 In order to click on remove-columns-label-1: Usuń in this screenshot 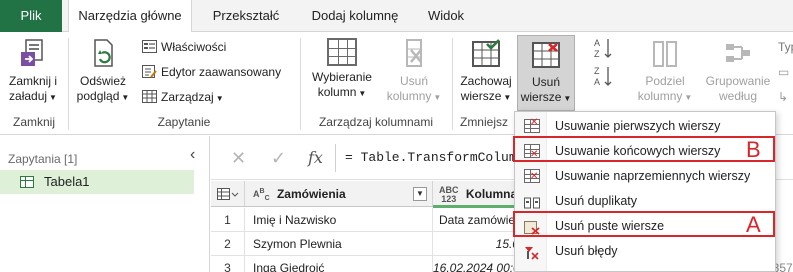, I will do `click(413, 81)`.